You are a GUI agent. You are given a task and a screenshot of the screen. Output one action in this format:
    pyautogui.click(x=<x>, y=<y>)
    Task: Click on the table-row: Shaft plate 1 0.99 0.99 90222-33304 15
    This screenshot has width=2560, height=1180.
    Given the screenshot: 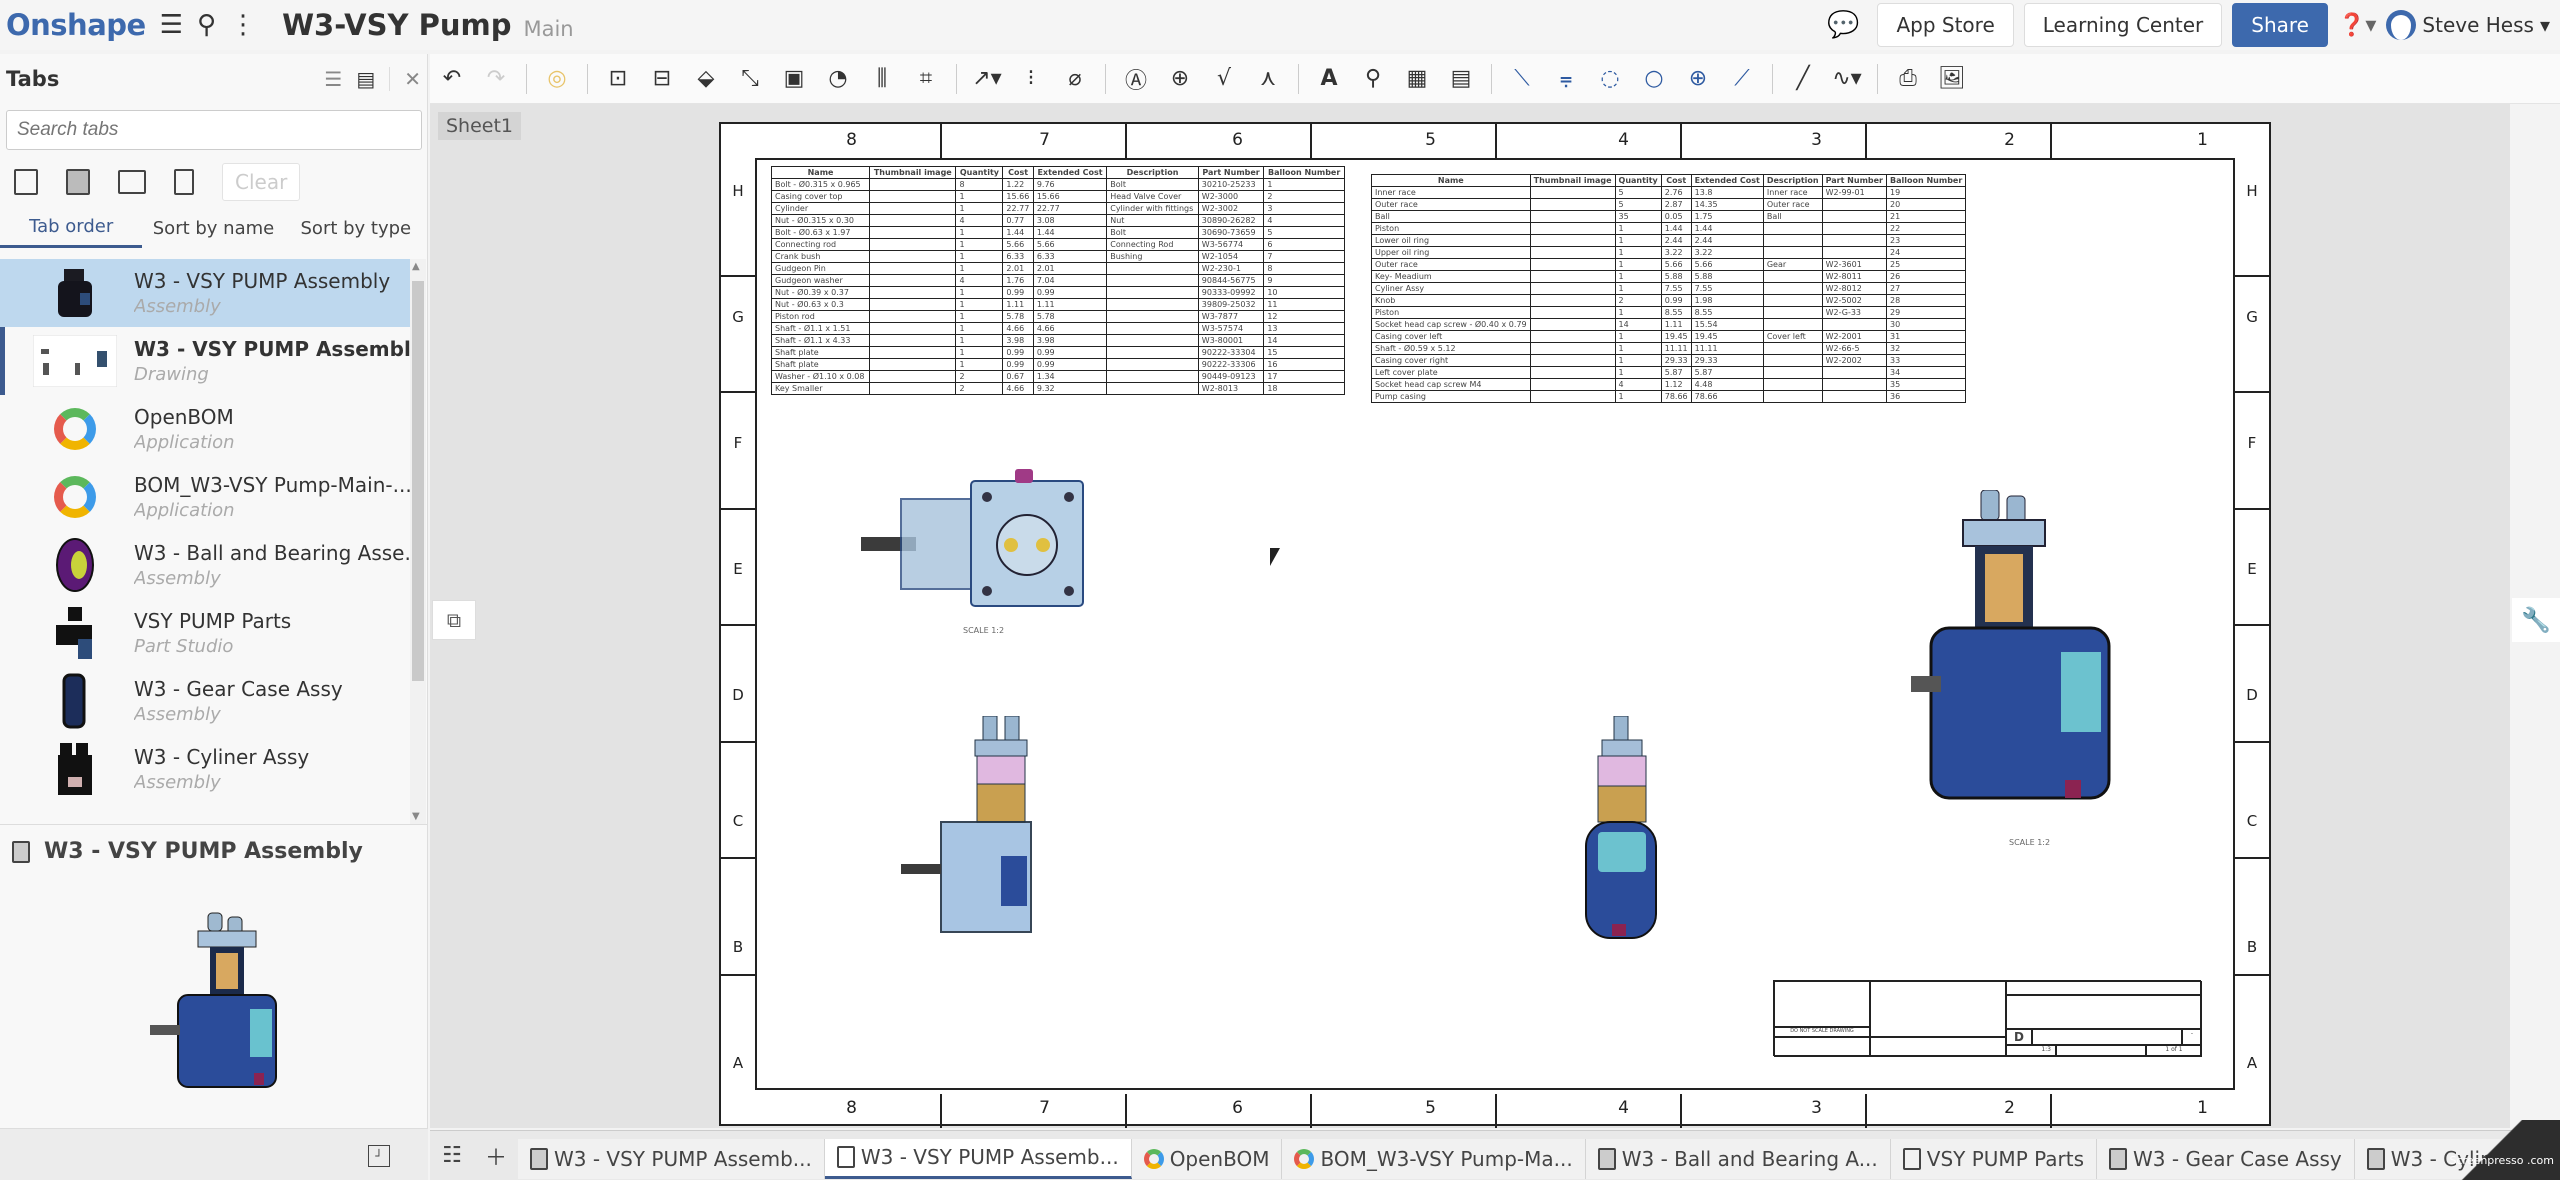 What is the action you would take?
    pyautogui.click(x=1057, y=352)
    